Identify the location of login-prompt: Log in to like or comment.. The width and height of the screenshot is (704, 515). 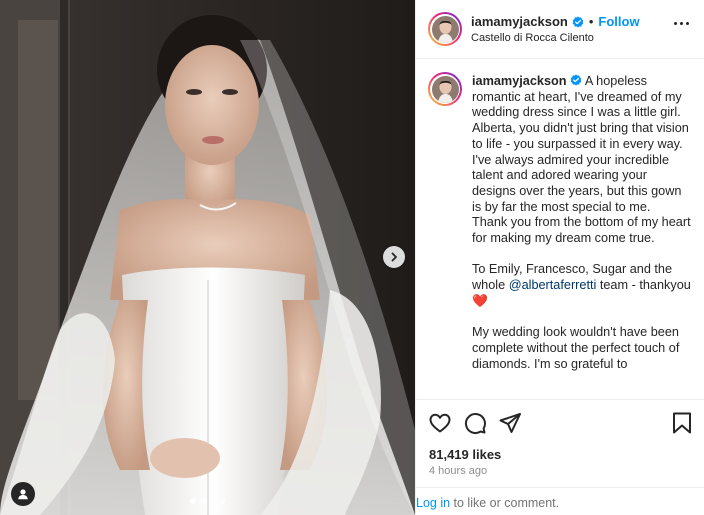
(560, 501).